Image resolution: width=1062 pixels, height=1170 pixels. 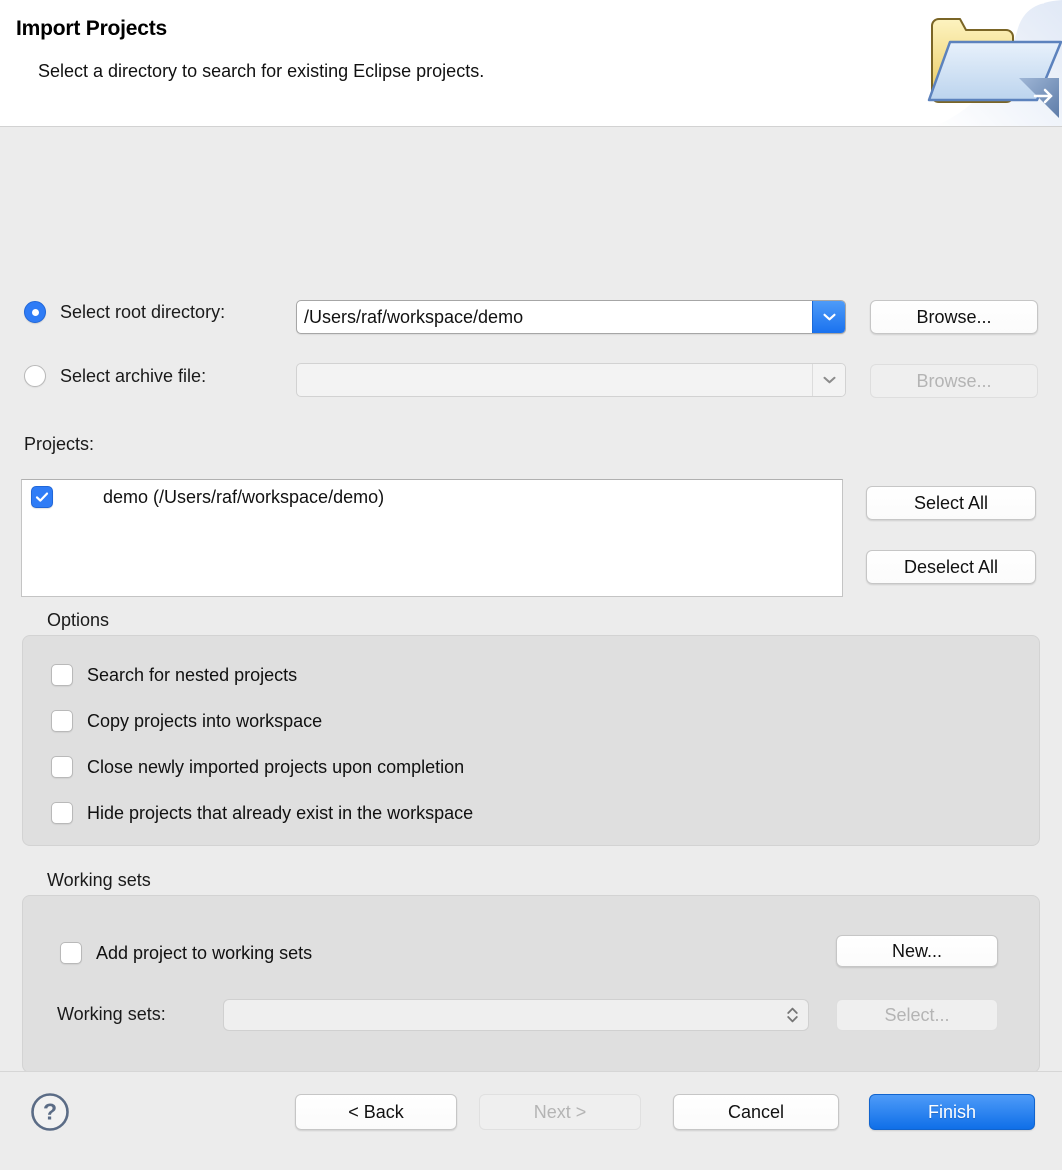 I want to click on working-sets-group-title: Working sets, so click(x=99, y=880).